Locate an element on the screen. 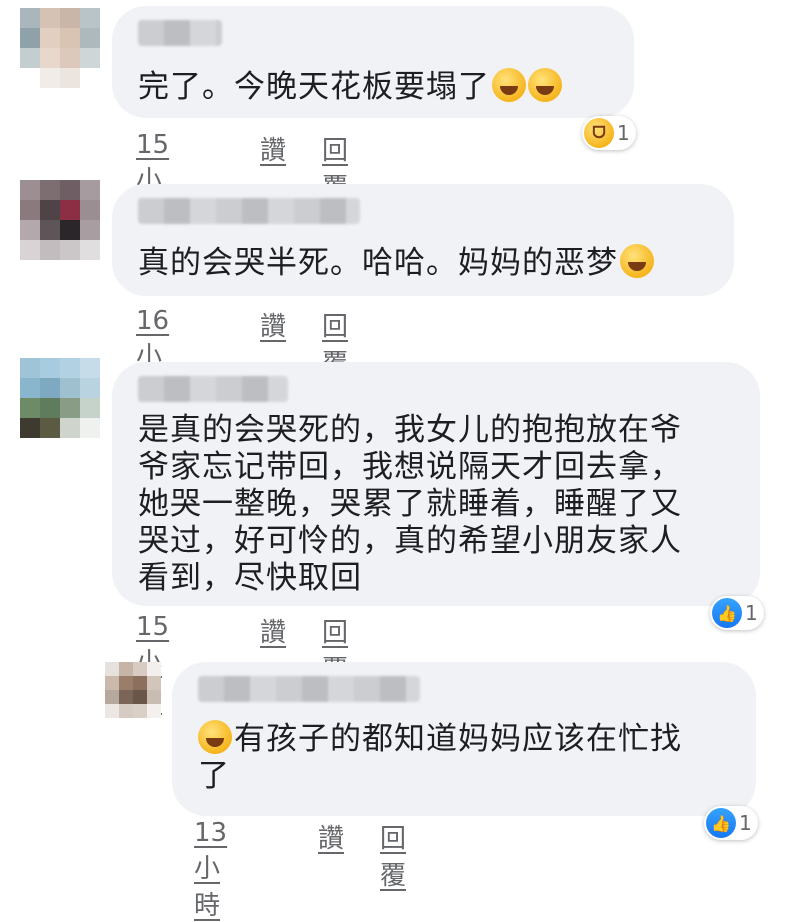 Image resolution: width=800 pixels, height=922 pixels. comment-text: 完了。今晚天花板要塌了 is located at coordinates (350, 87).